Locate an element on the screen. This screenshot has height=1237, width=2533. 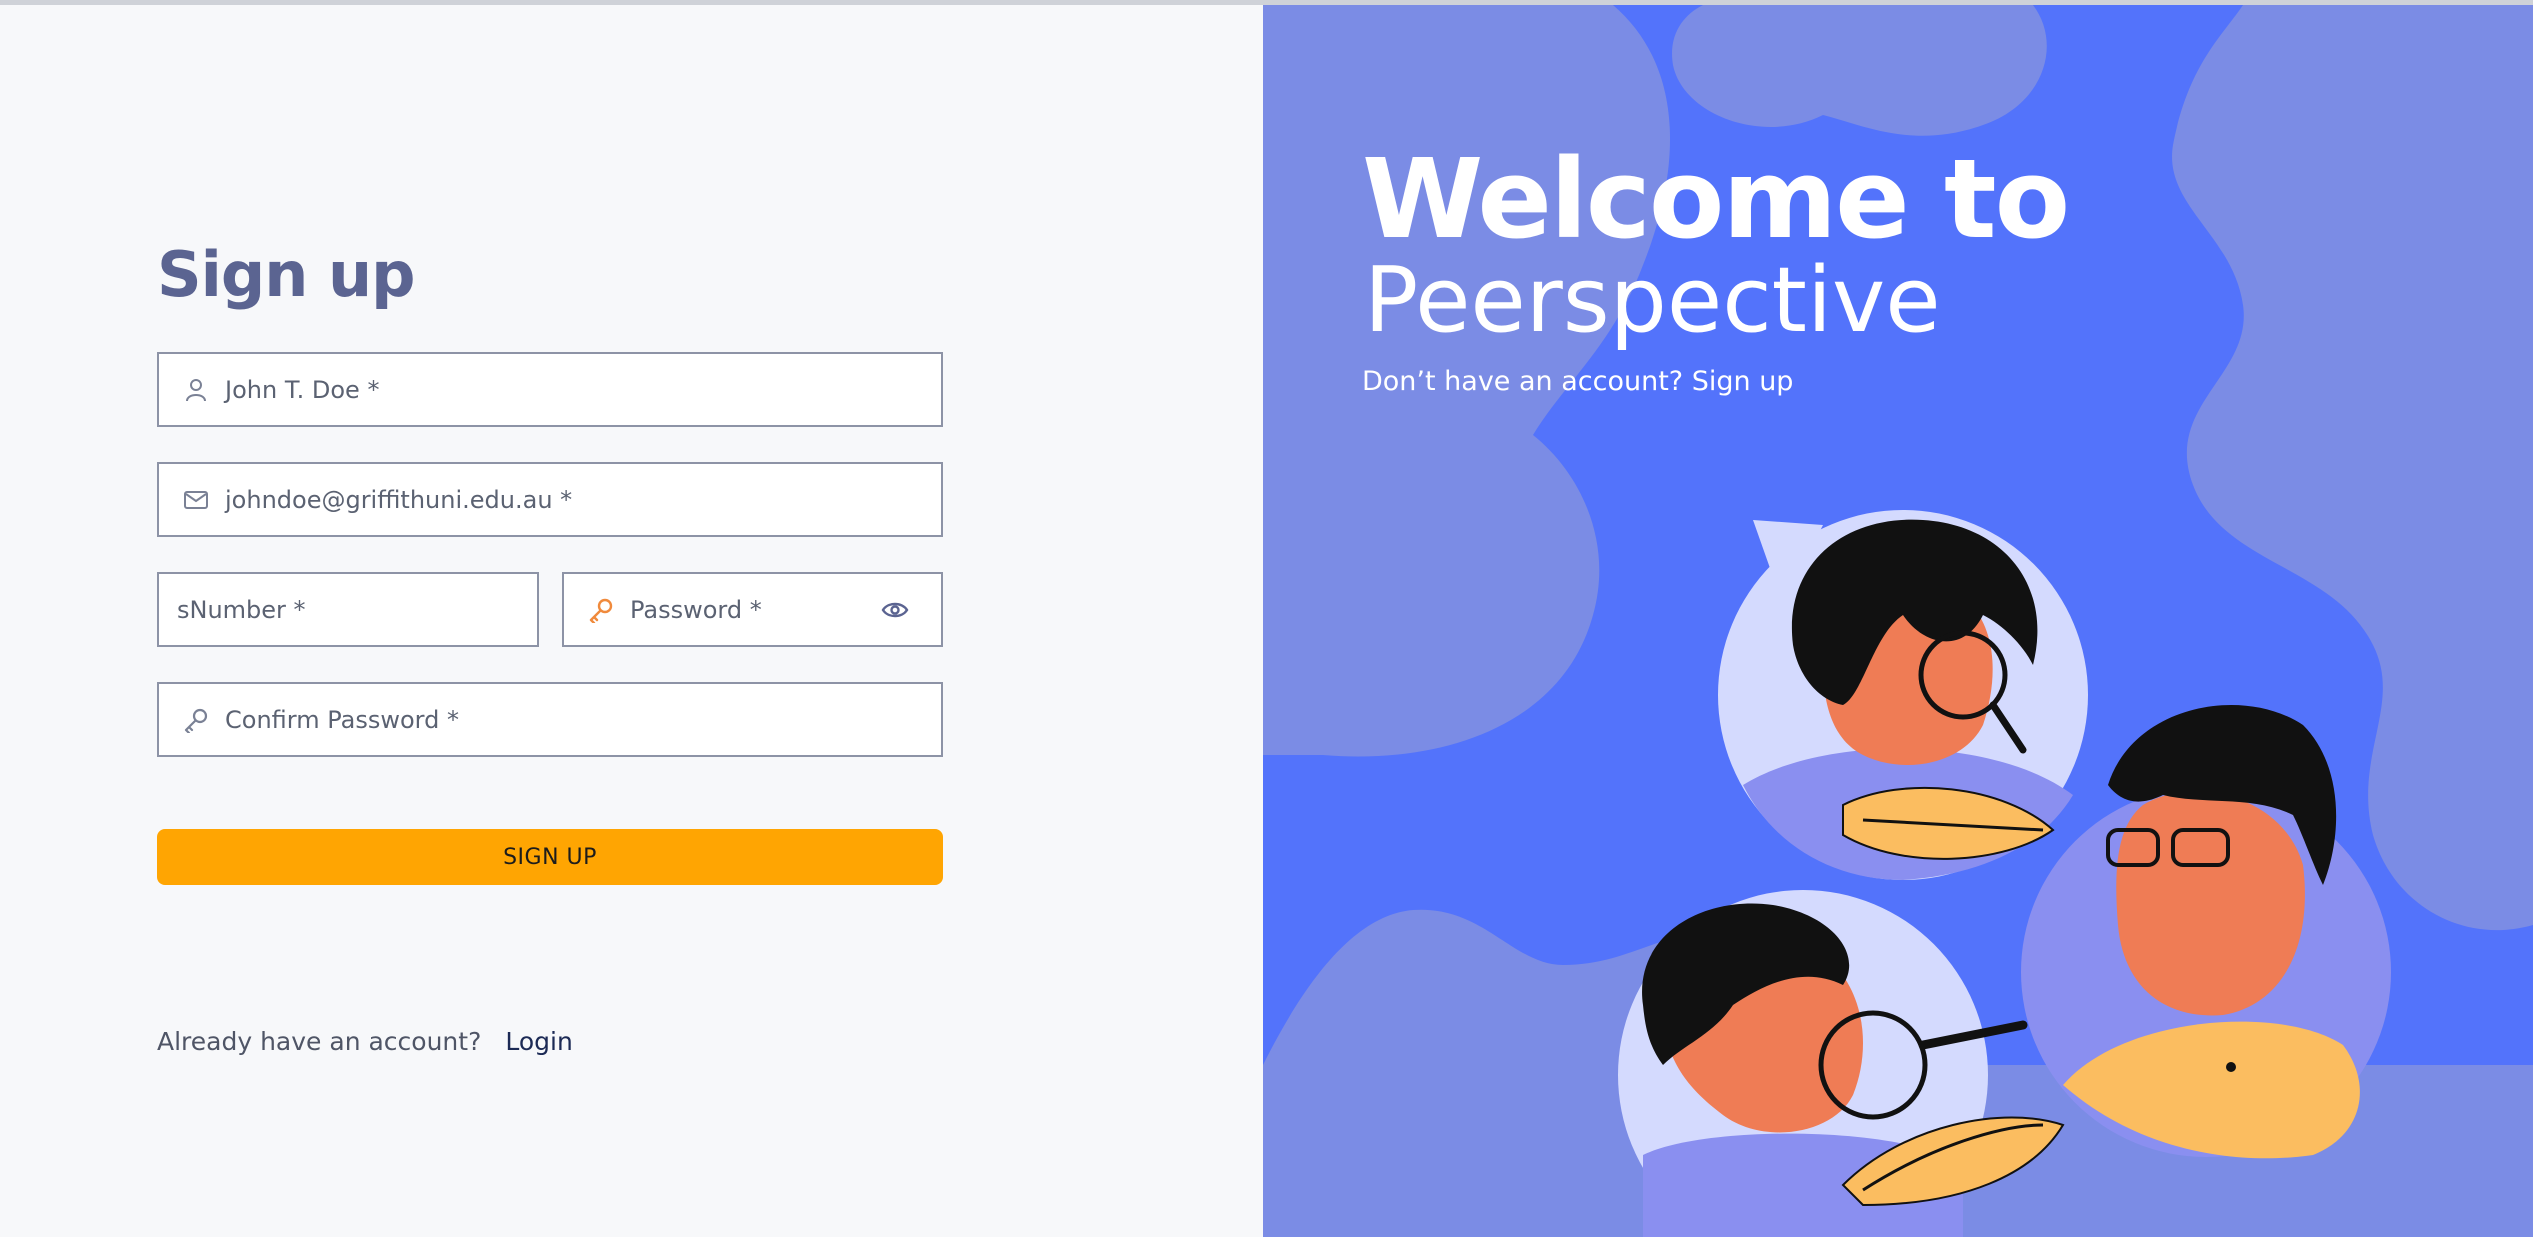
password-field: Password * is located at coordinates (752, 609).